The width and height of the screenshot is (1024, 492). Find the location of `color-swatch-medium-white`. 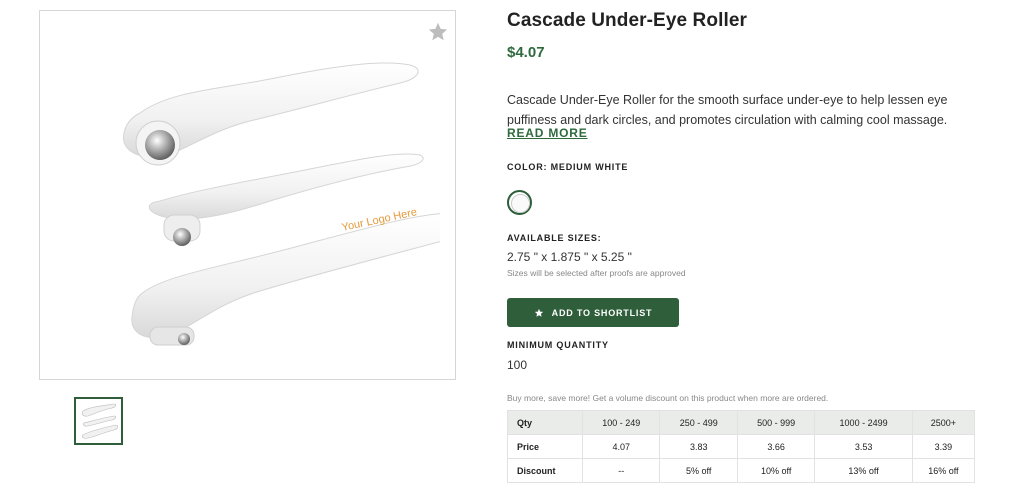

color-swatch-medium-white is located at coordinates (519, 202).